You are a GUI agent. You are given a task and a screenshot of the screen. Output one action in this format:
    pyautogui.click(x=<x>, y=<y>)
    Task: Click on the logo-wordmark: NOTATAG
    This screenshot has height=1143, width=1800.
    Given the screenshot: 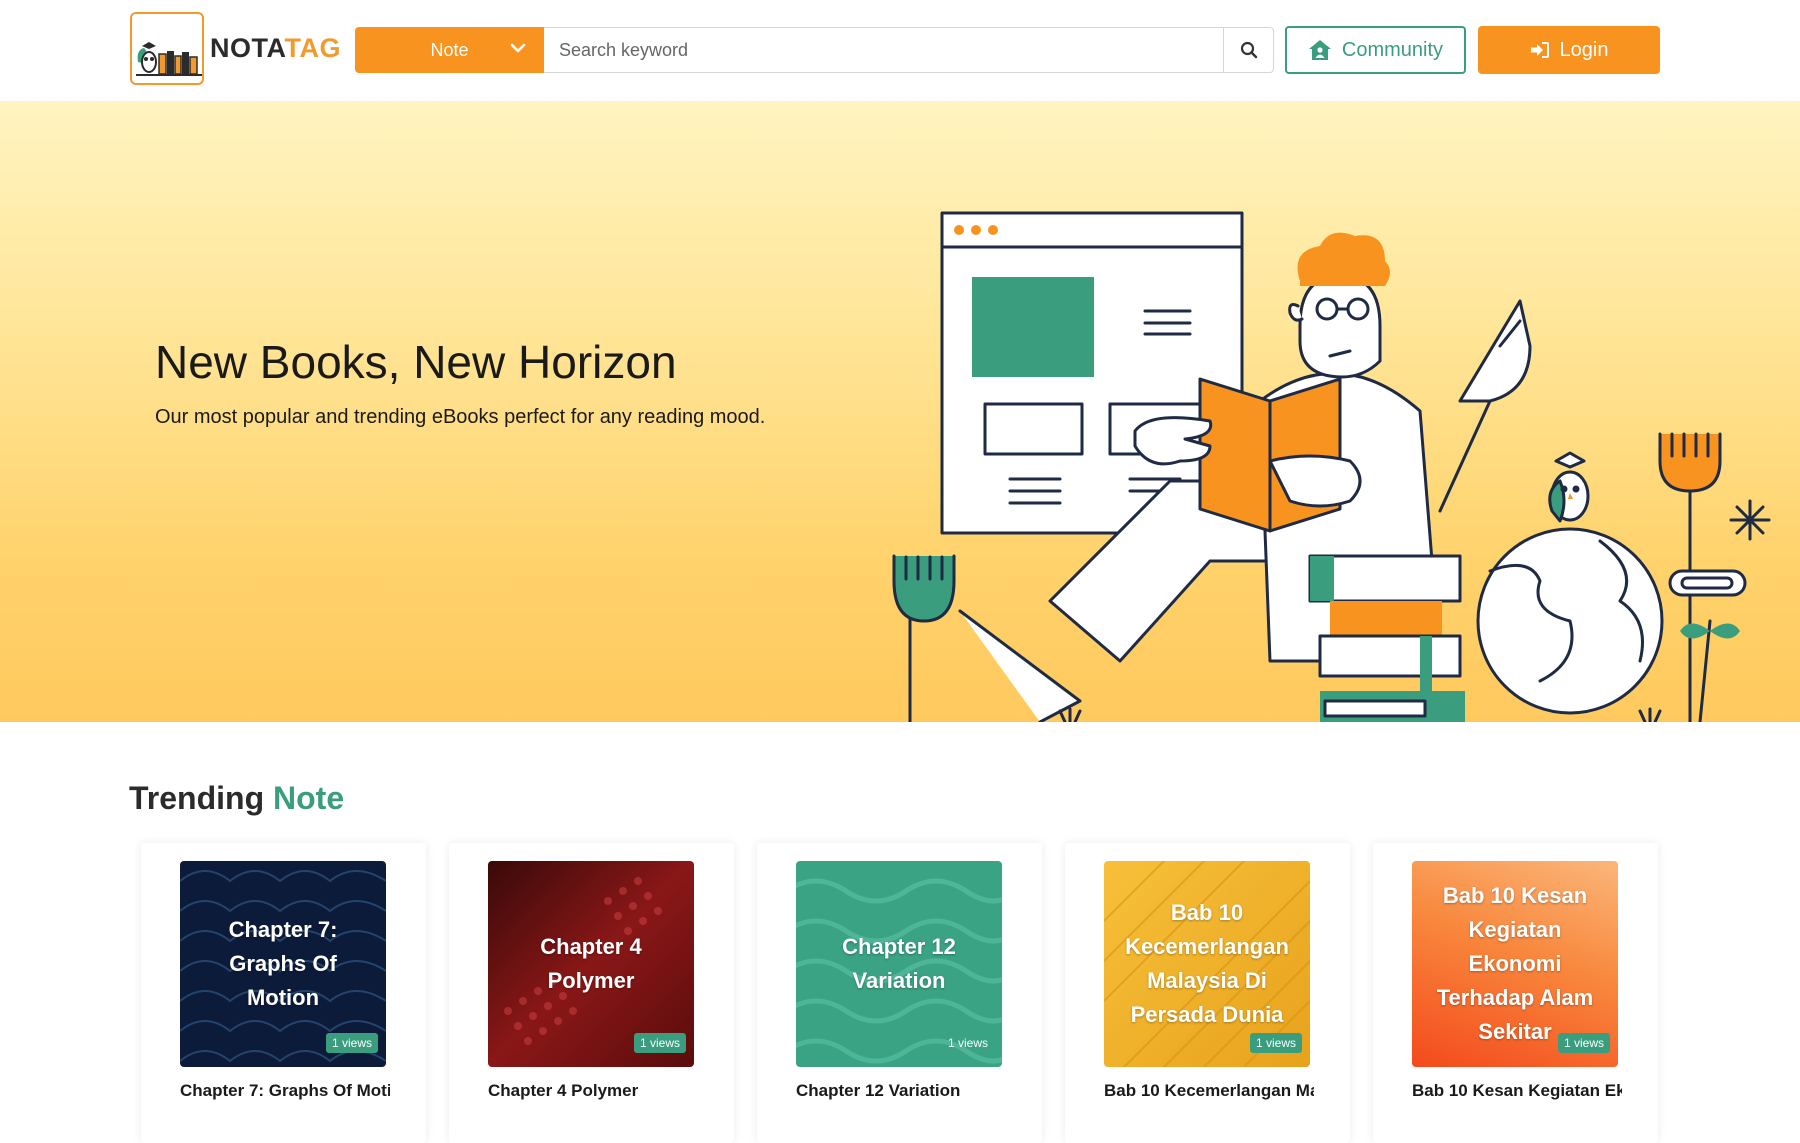 What is the action you would take?
    pyautogui.click(x=275, y=48)
    